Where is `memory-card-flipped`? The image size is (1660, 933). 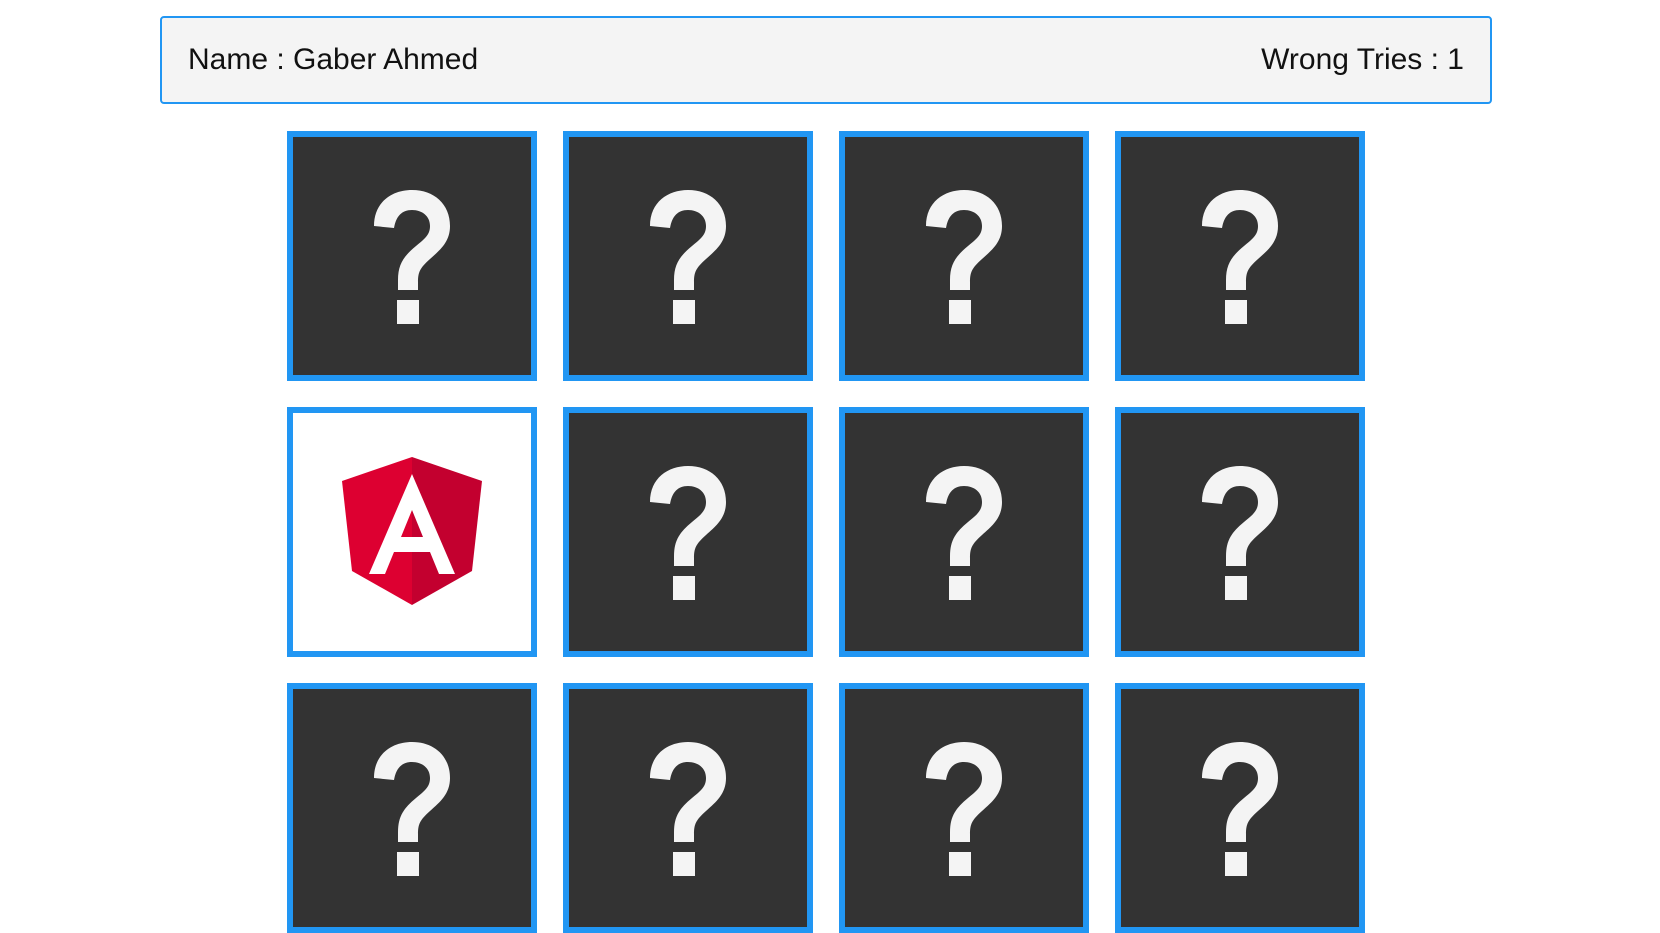
memory-card-flipped is located at coordinates (412, 532).